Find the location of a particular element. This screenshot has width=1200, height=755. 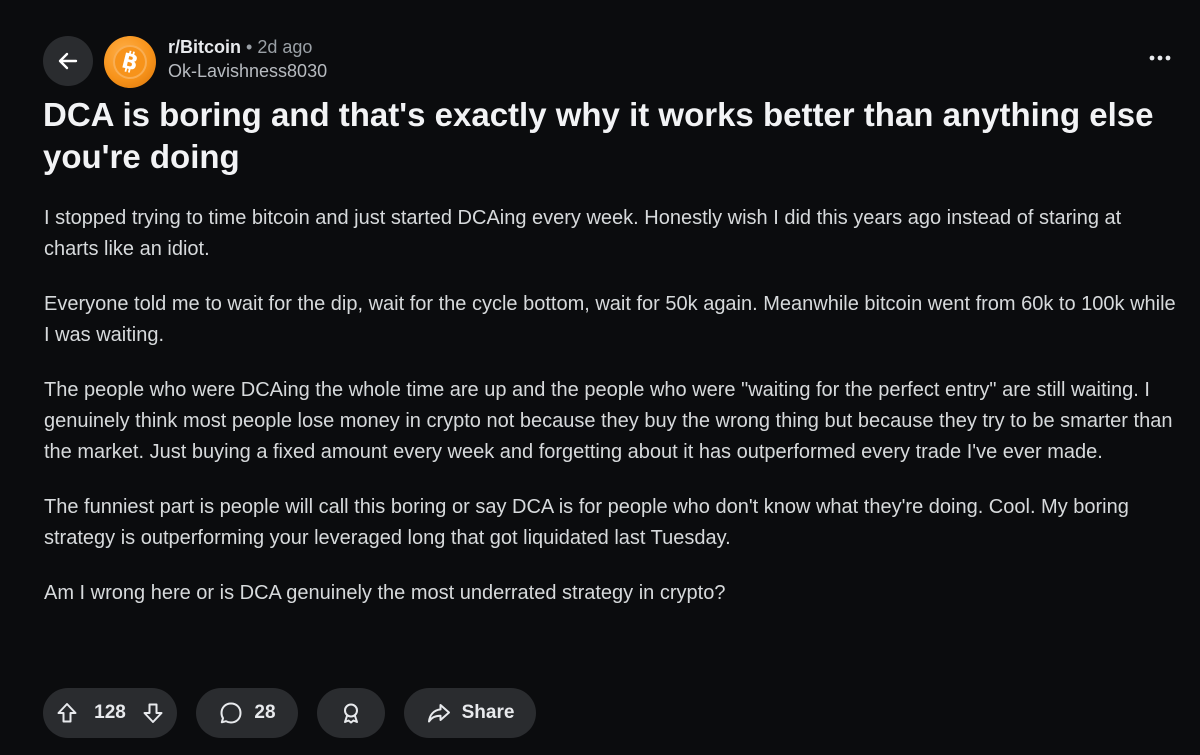

post-meta-row: r/Bitcoin • 2d ago is located at coordinates (247, 47).